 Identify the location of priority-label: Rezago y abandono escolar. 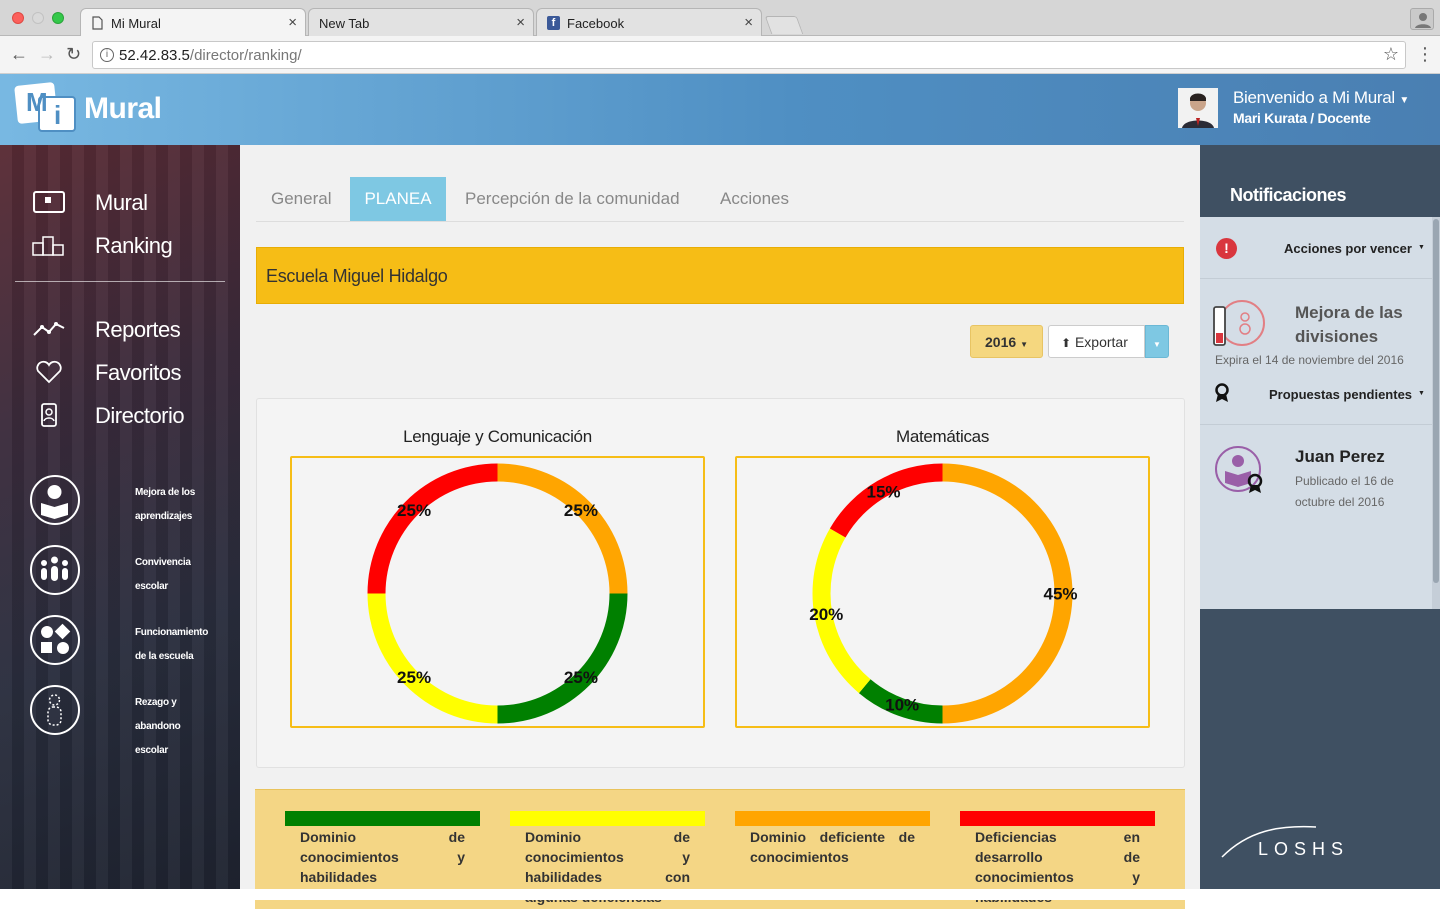
(158, 726).